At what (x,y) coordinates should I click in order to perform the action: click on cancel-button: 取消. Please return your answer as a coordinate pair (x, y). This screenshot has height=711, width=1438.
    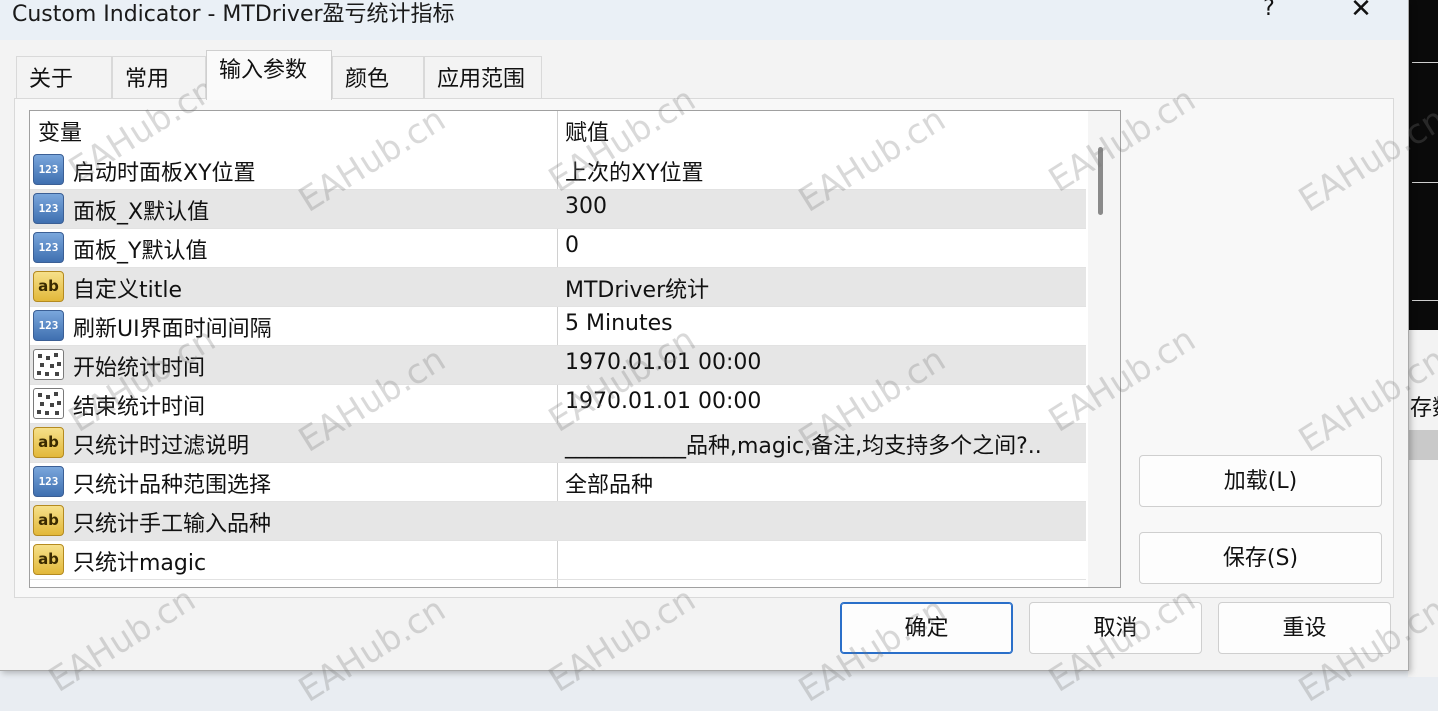
    Looking at the image, I should click on (1115, 628).